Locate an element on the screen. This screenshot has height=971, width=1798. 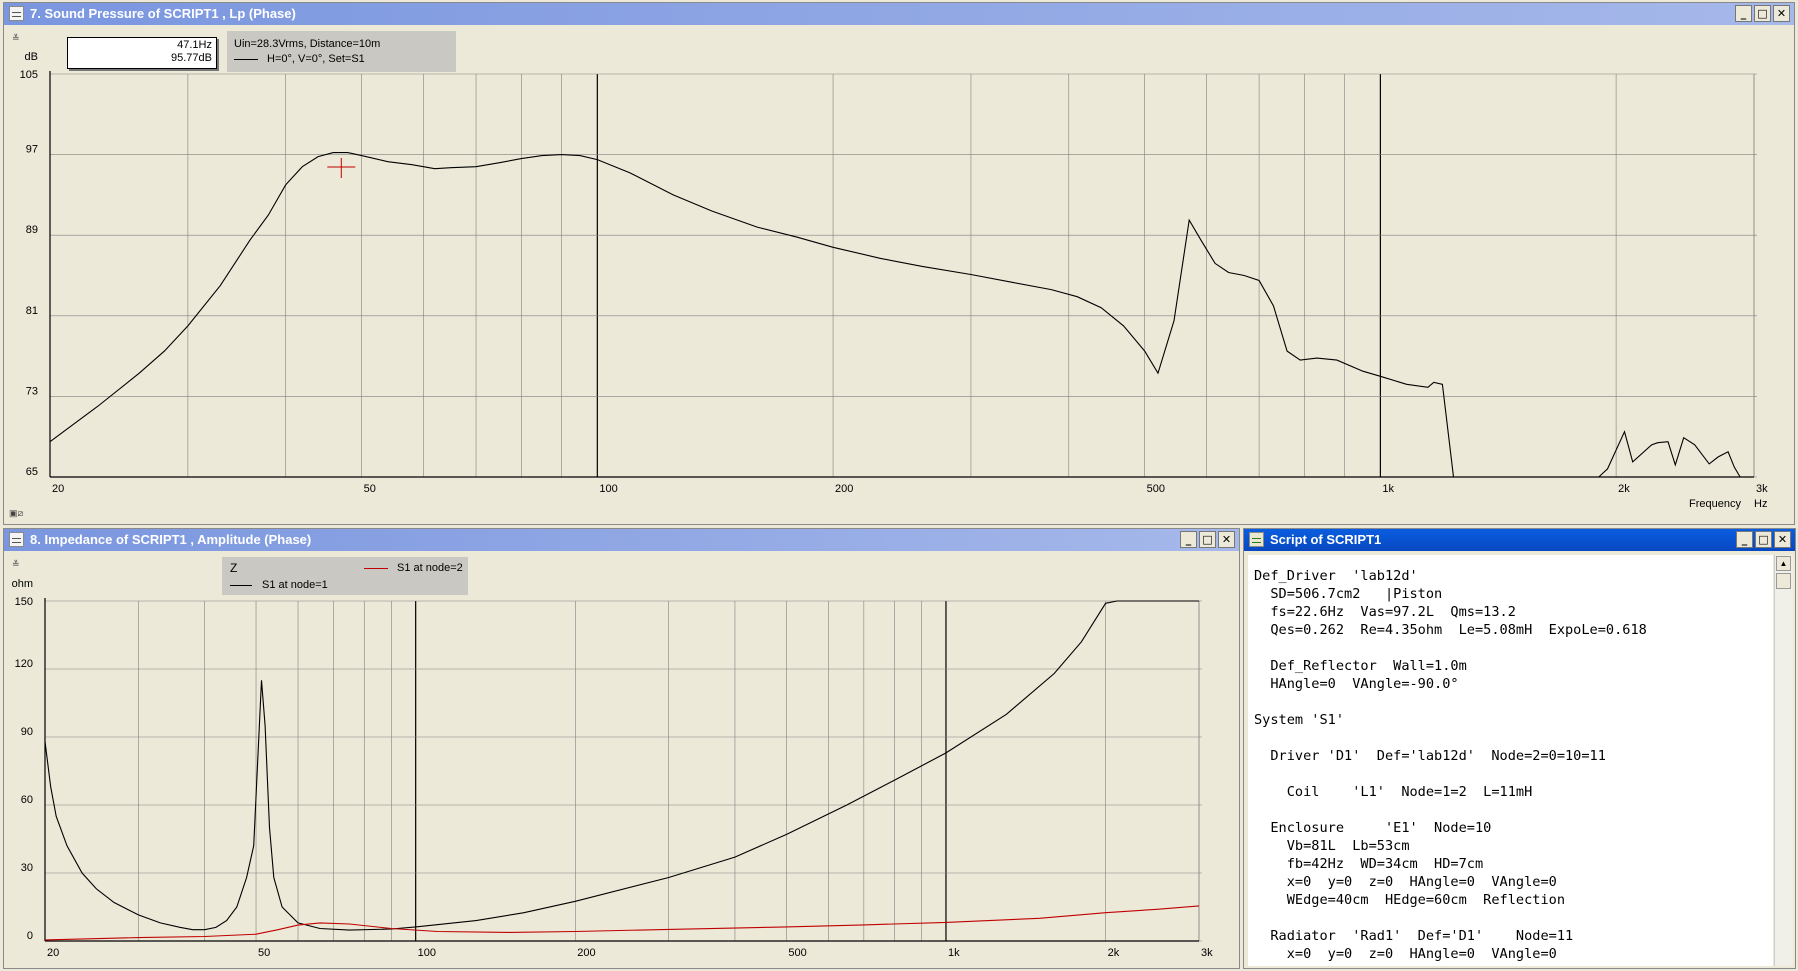
script-line: HAngle=0 VAngle=-90.0° is located at coordinates (1513, 684).